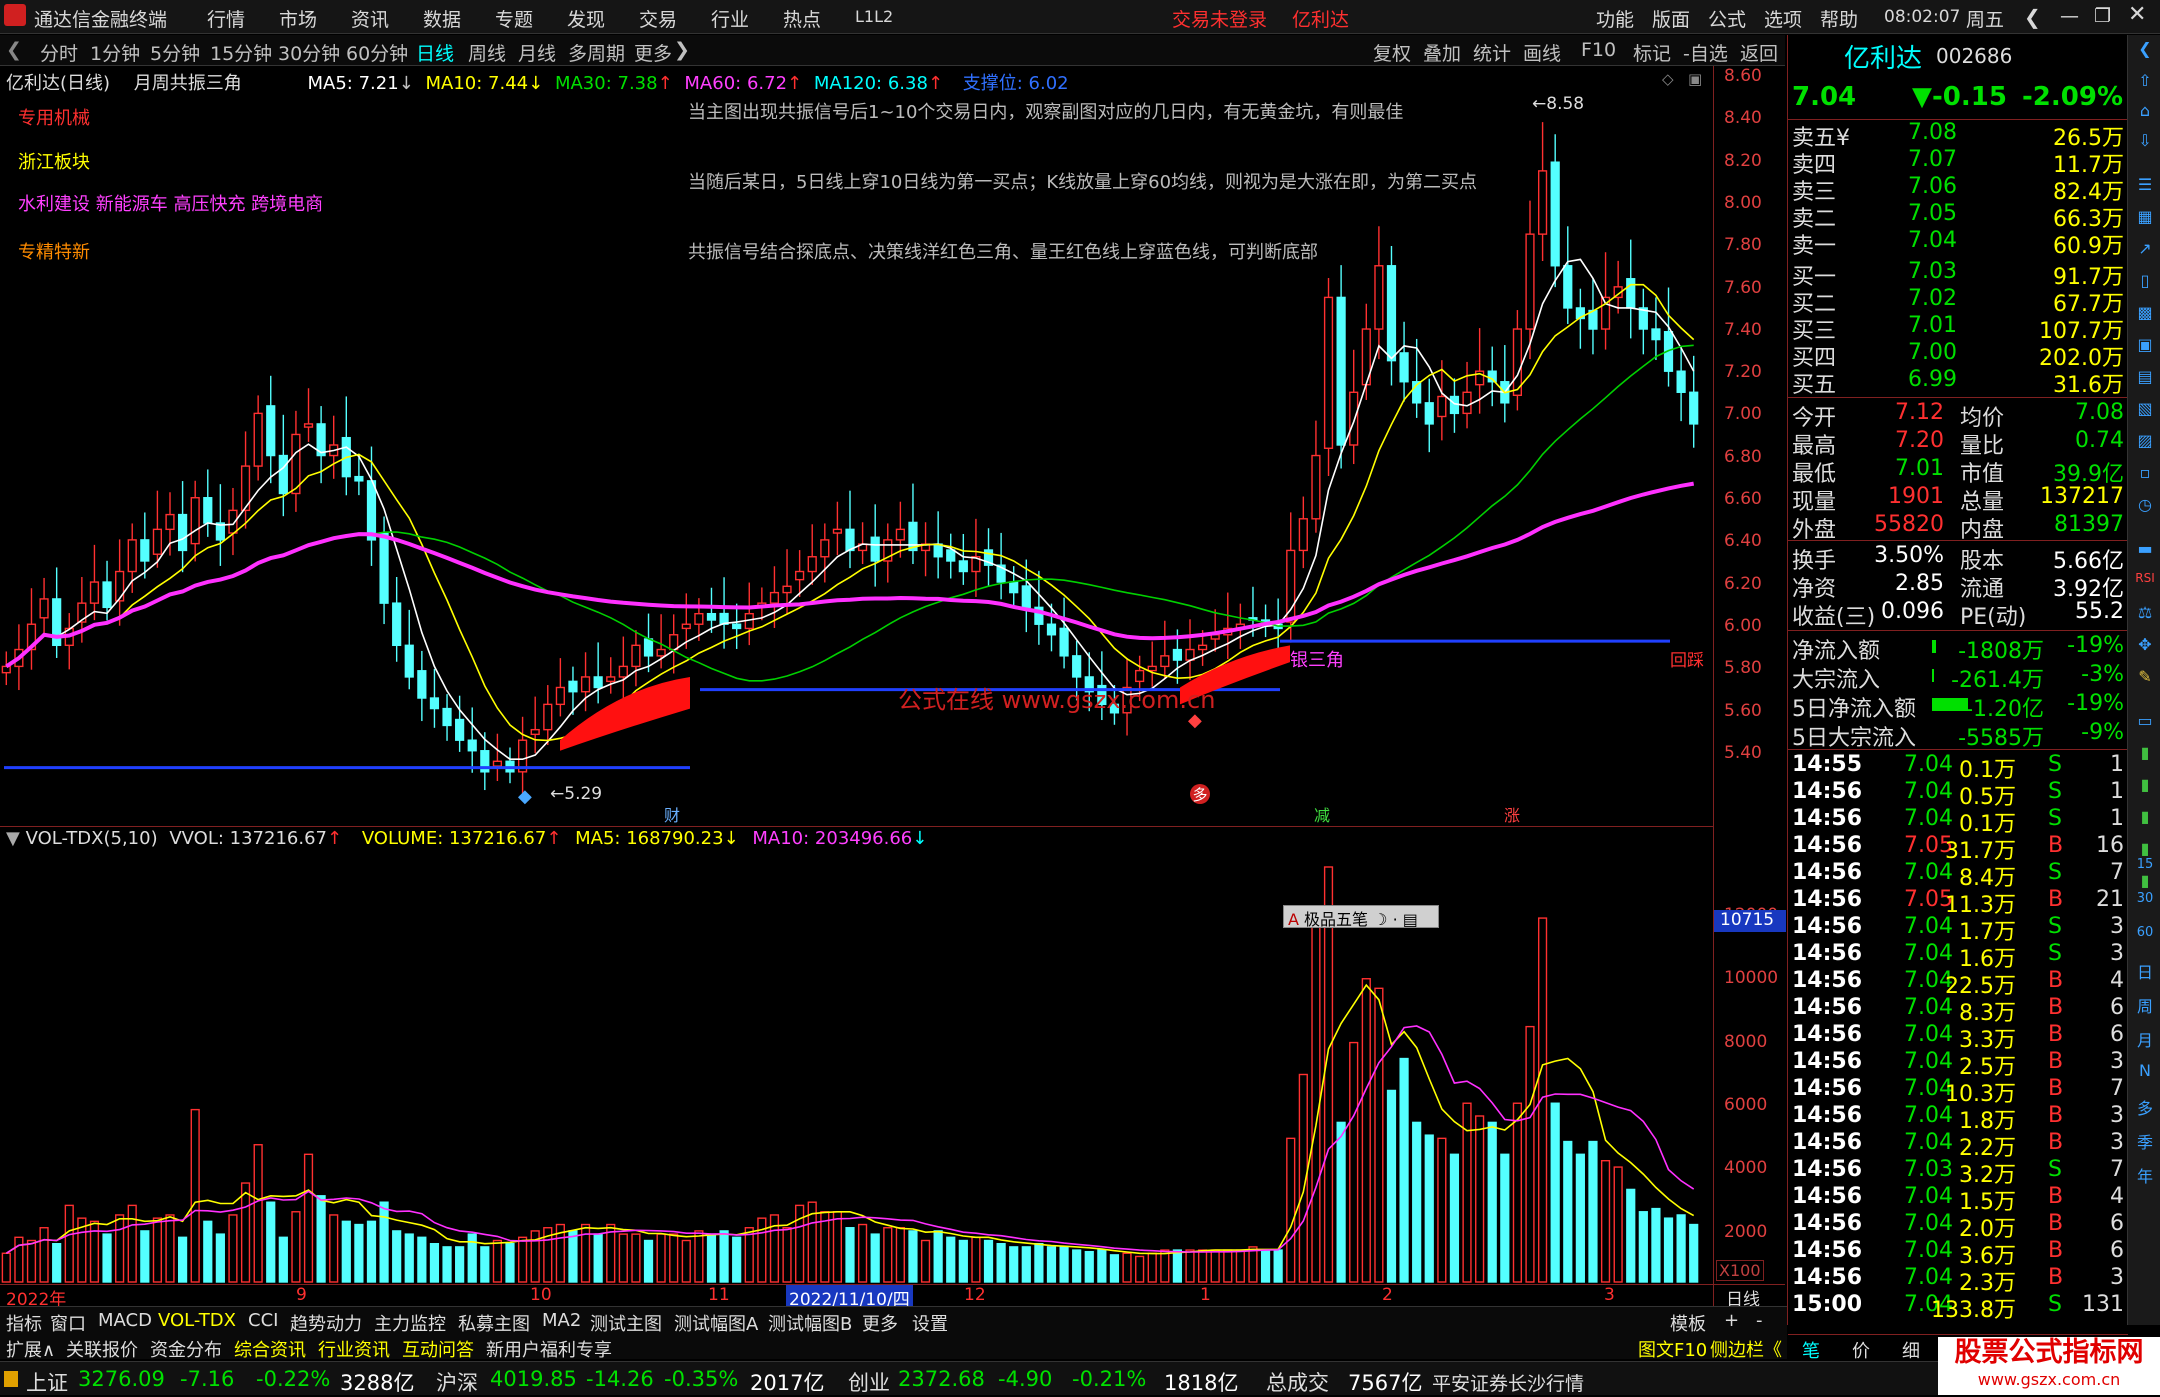  I want to click on tab-sidebar-toggle: 侧边栏《, so click(1746, 1349).